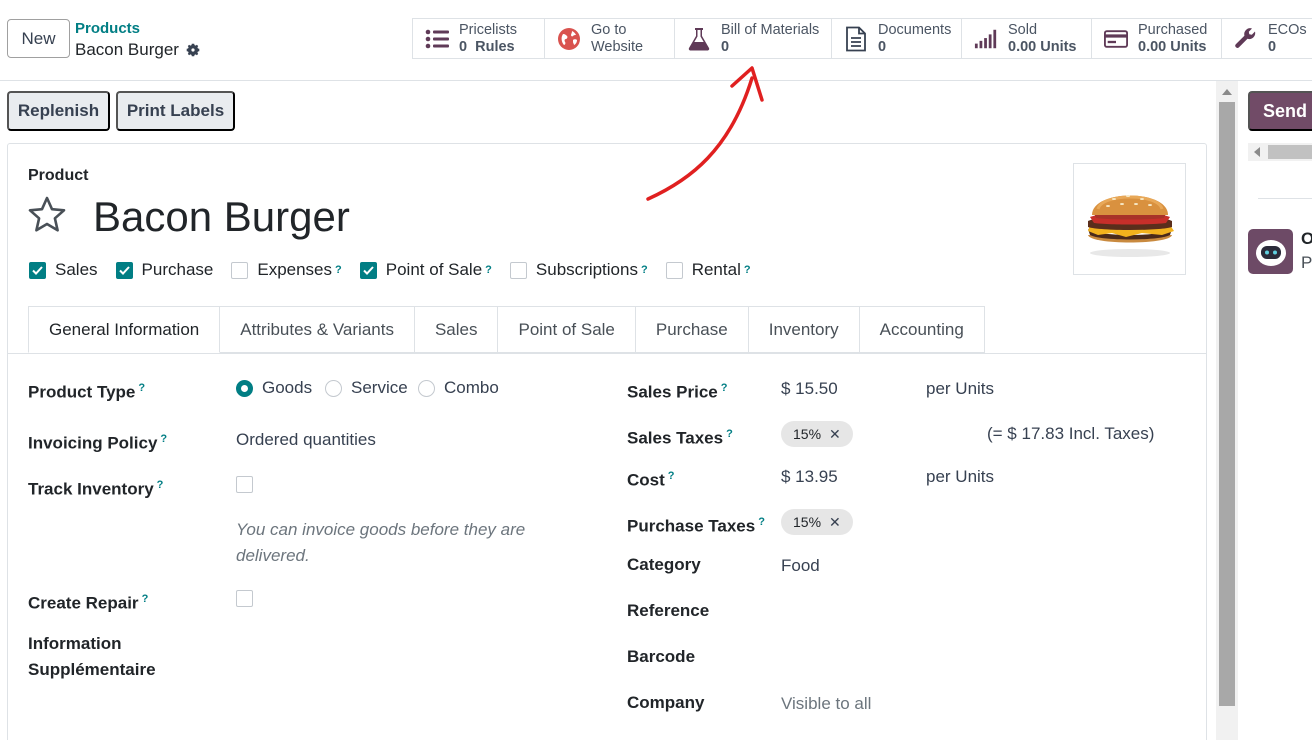  I want to click on star-icon, so click(47, 215).